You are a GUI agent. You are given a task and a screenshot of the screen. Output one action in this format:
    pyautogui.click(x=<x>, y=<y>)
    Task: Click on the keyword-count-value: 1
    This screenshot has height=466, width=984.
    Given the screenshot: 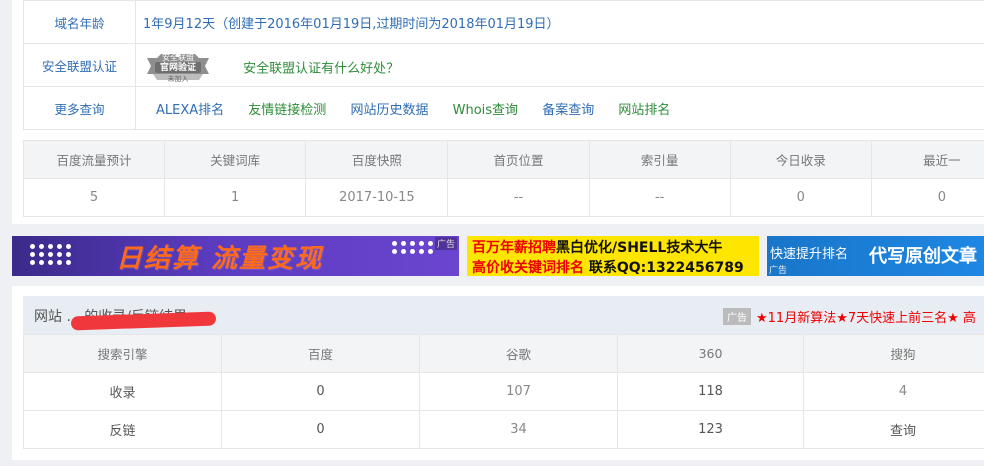 What is the action you would take?
    pyautogui.click(x=235, y=197)
    